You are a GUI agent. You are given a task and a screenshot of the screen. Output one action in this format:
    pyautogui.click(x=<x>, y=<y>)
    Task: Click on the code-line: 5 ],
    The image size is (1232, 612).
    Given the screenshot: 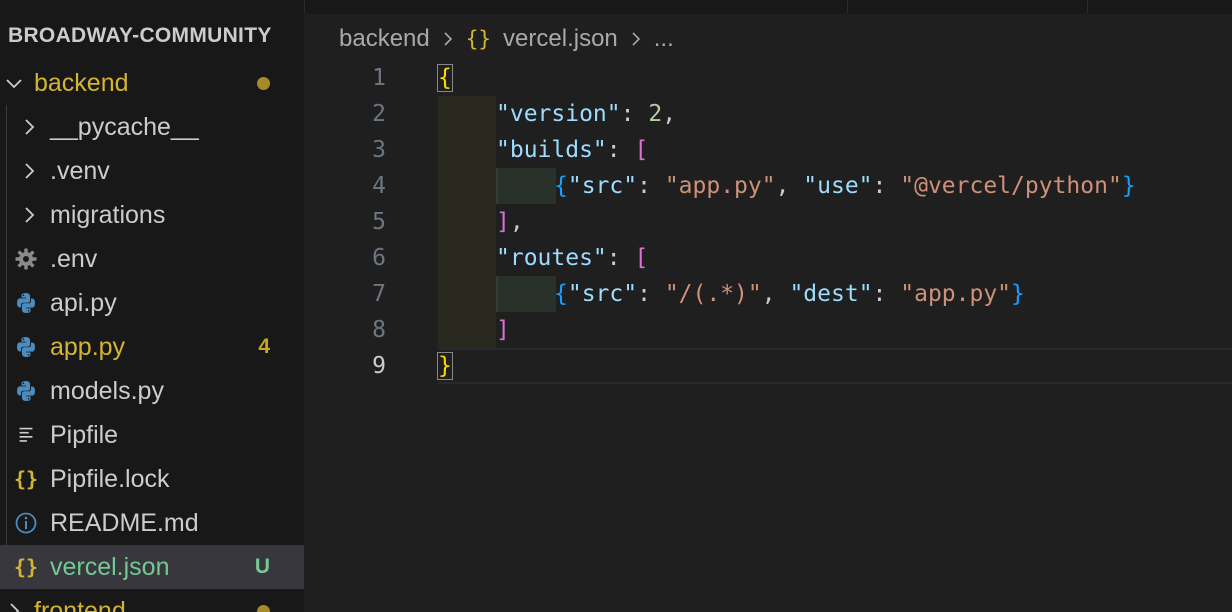 What is the action you would take?
    pyautogui.click(x=768, y=222)
    